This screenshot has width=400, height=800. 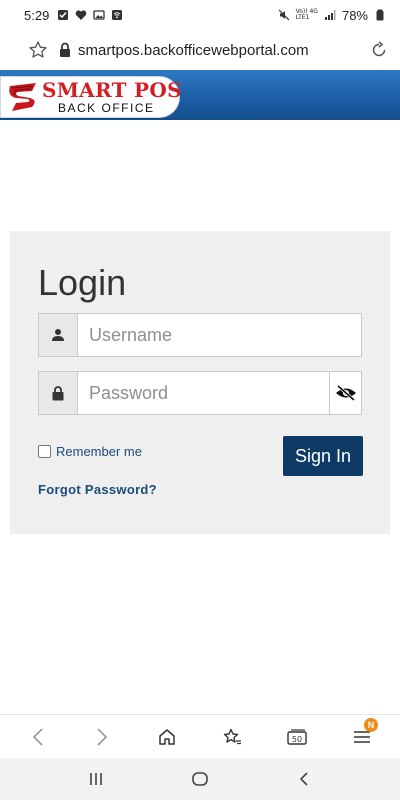 I want to click on password-input, so click(x=203, y=393).